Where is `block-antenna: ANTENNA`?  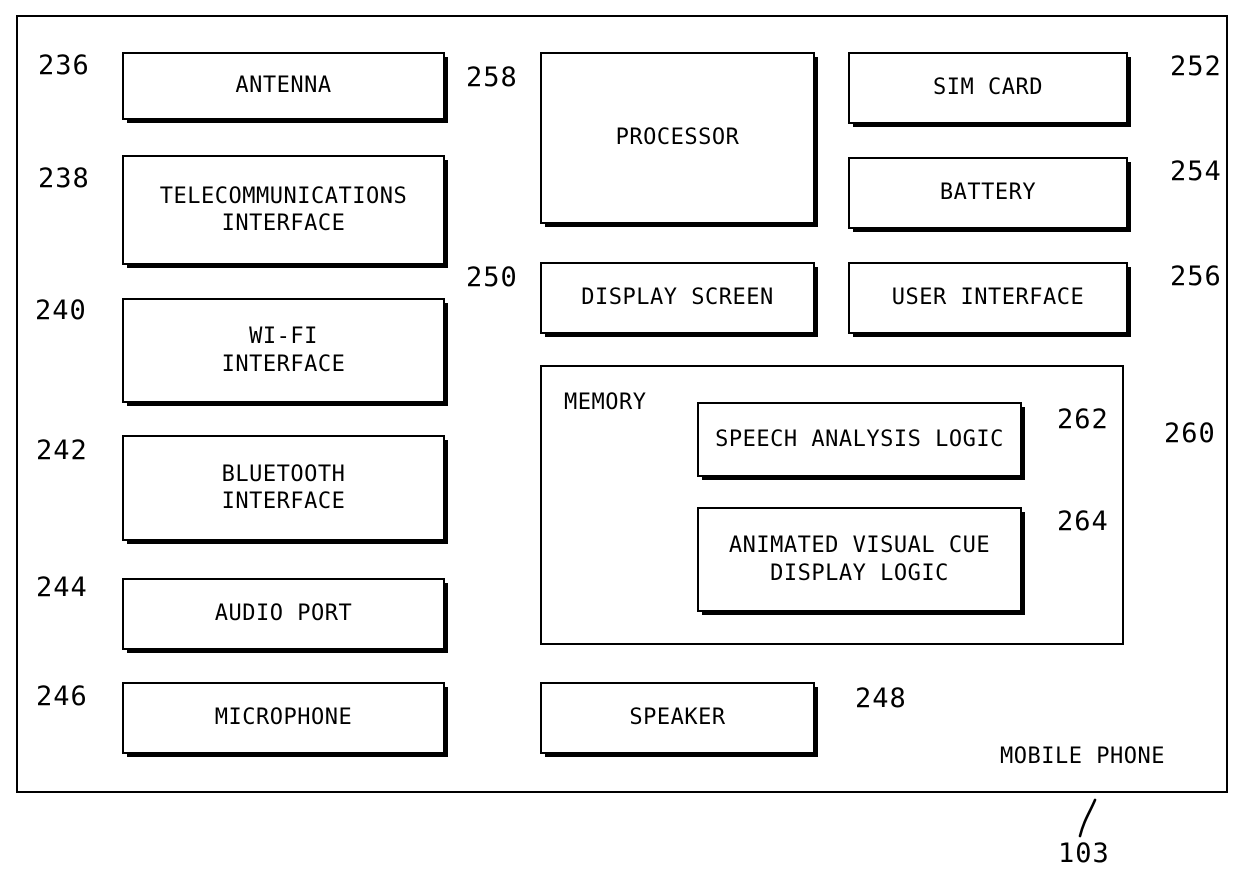
block-antenna: ANTENNA is located at coordinates (283, 86).